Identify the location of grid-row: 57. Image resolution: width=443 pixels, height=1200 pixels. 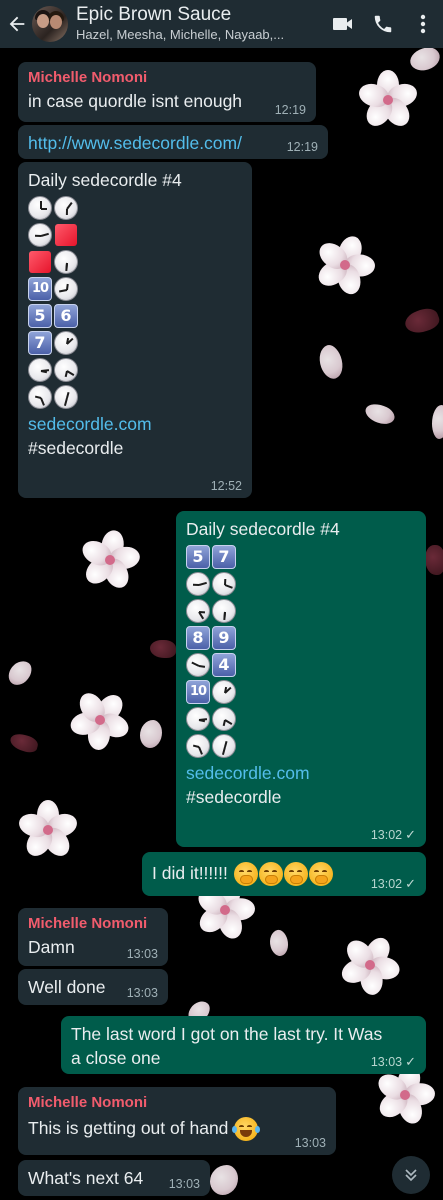
(301, 556).